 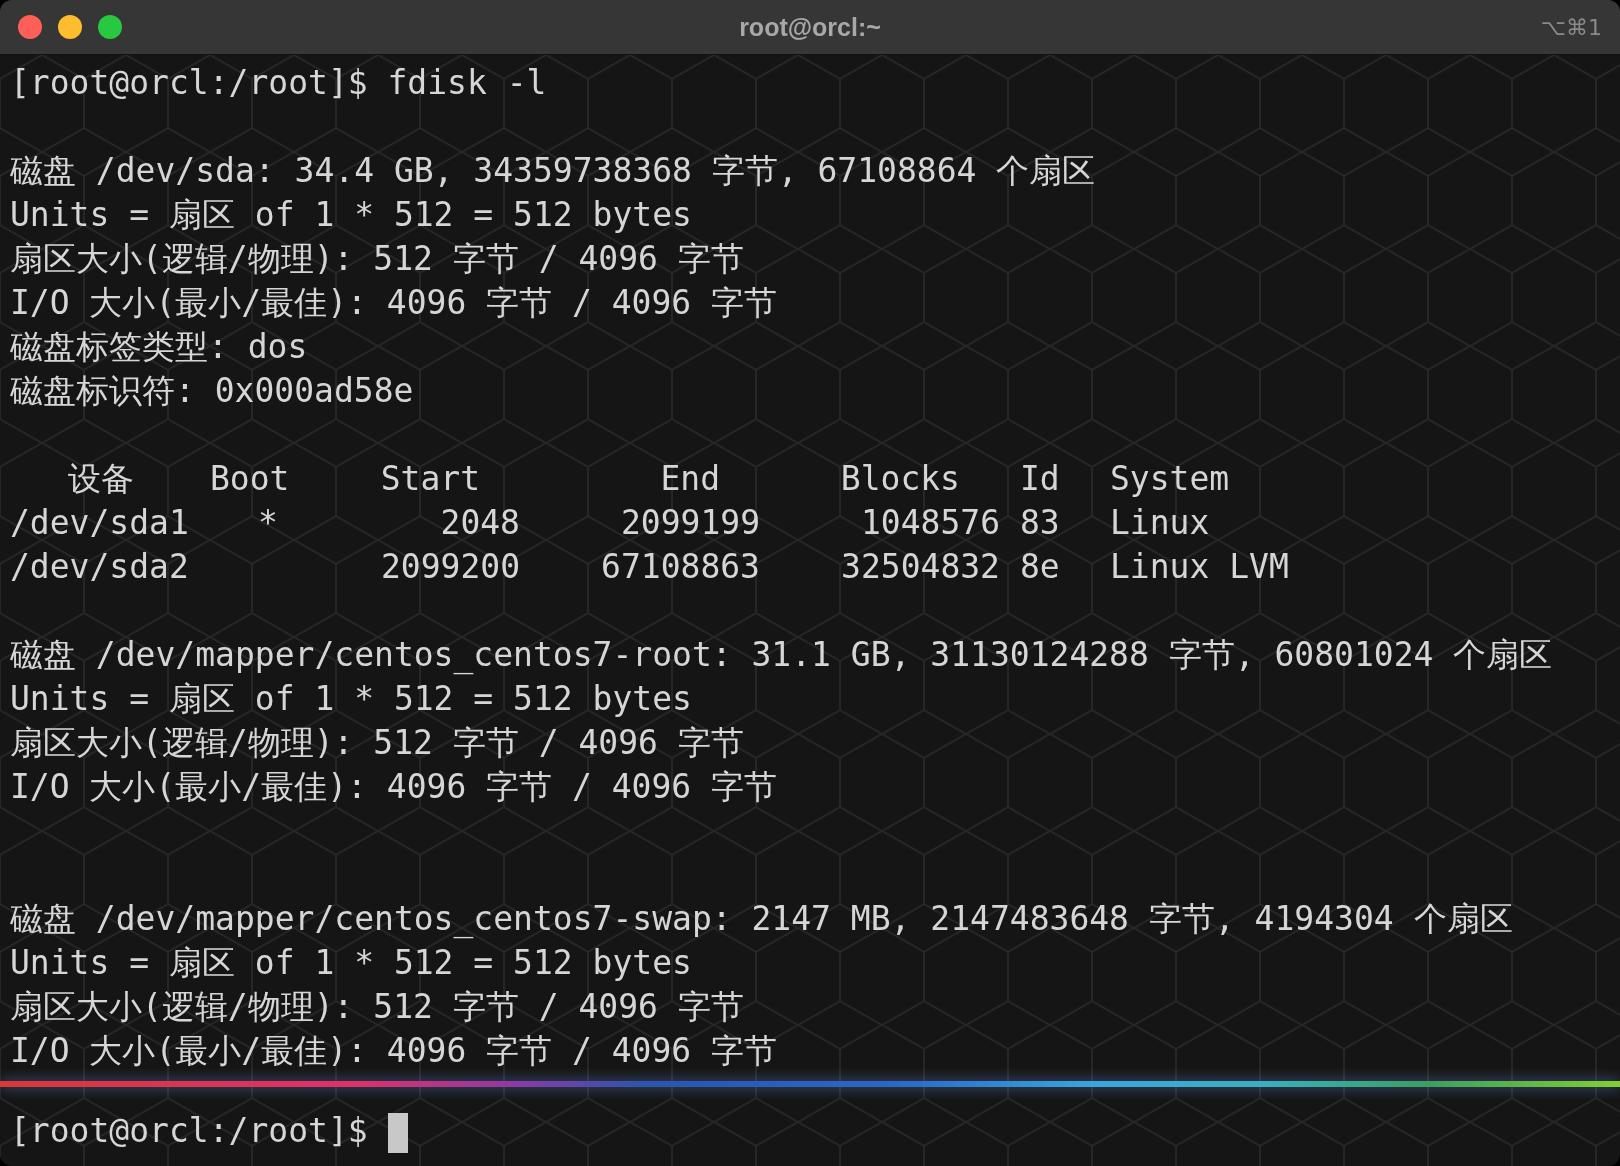 I want to click on column-header: 设备, so click(x=101, y=479).